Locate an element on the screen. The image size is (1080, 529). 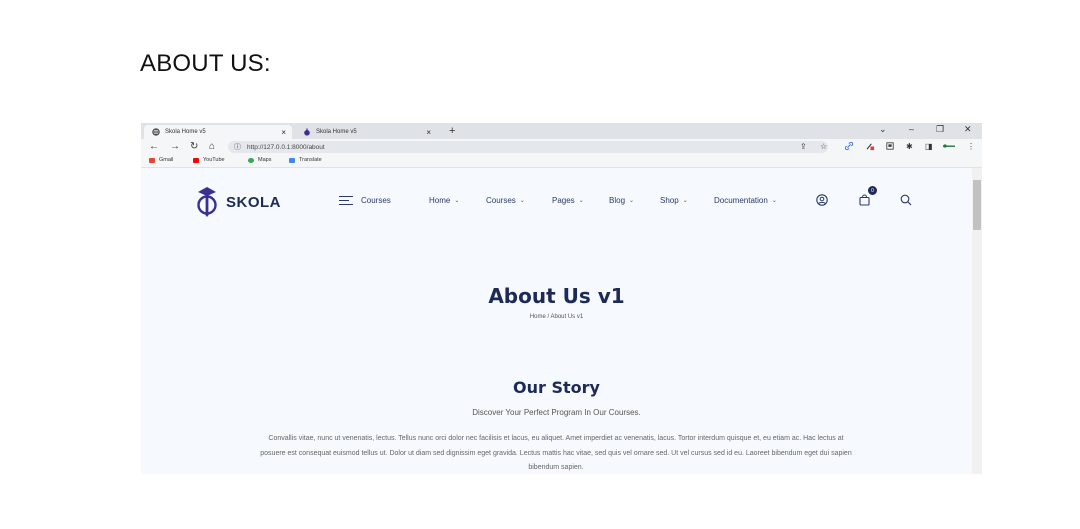
nav-label: Pages is located at coordinates (563, 200).